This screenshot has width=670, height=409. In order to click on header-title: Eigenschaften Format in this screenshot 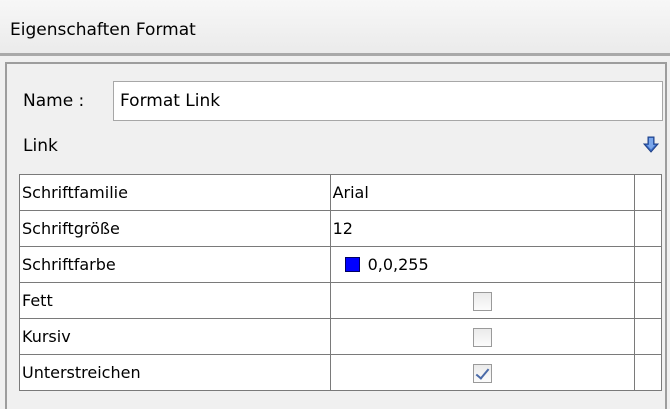, I will do `click(103, 30)`.